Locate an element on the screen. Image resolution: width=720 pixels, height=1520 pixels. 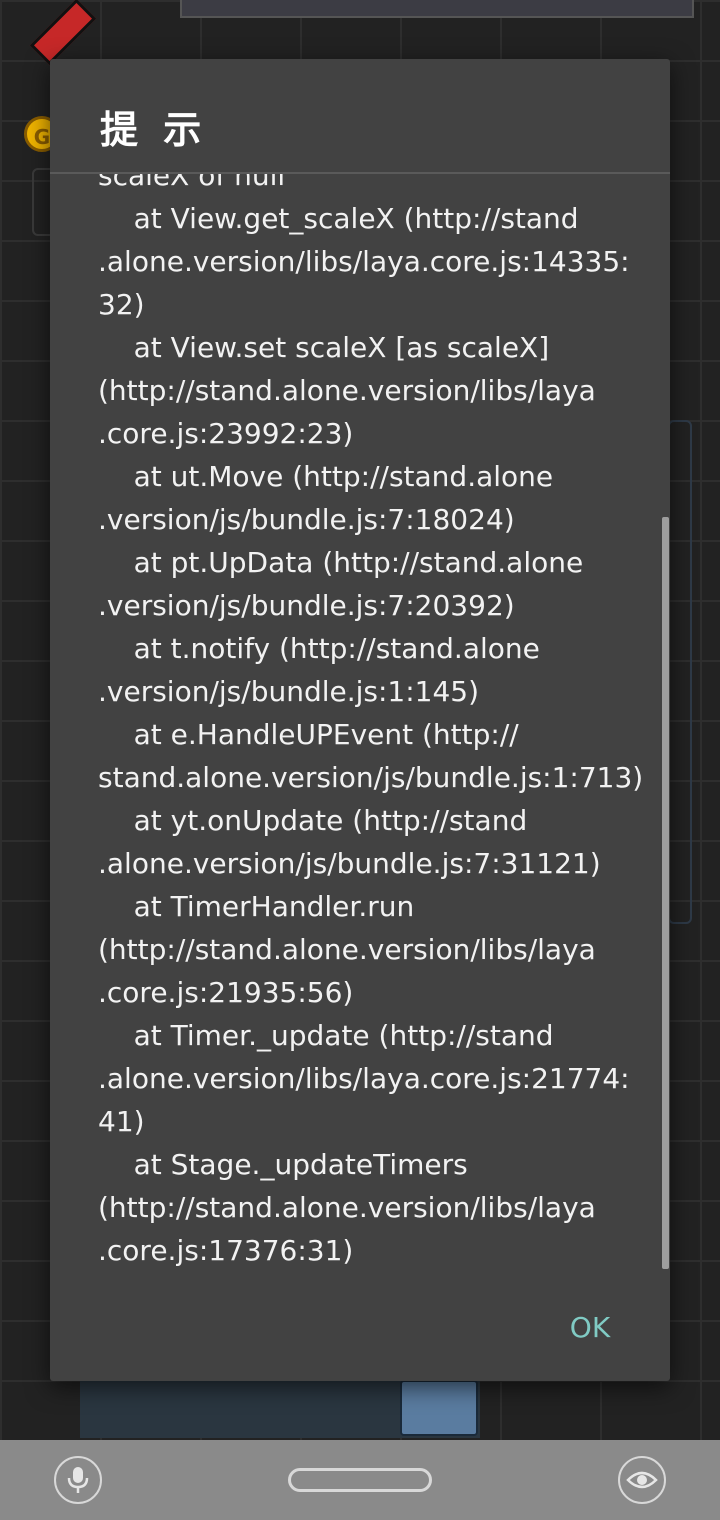
scrollbar-thumb is located at coordinates (665, 893).